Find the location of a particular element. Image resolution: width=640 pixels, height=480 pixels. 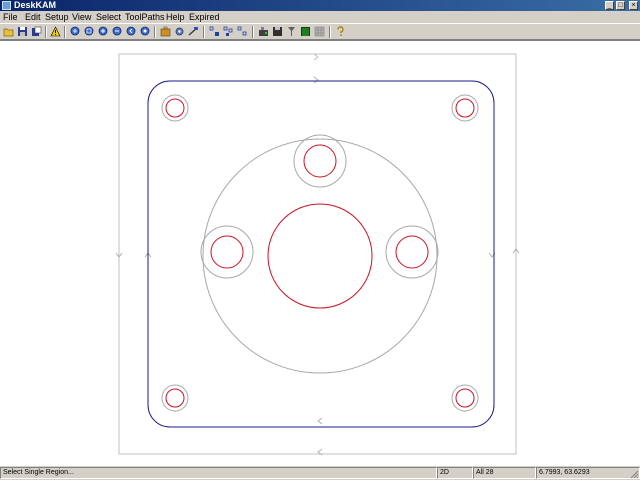

bolt-hole-top is located at coordinates (320, 161).